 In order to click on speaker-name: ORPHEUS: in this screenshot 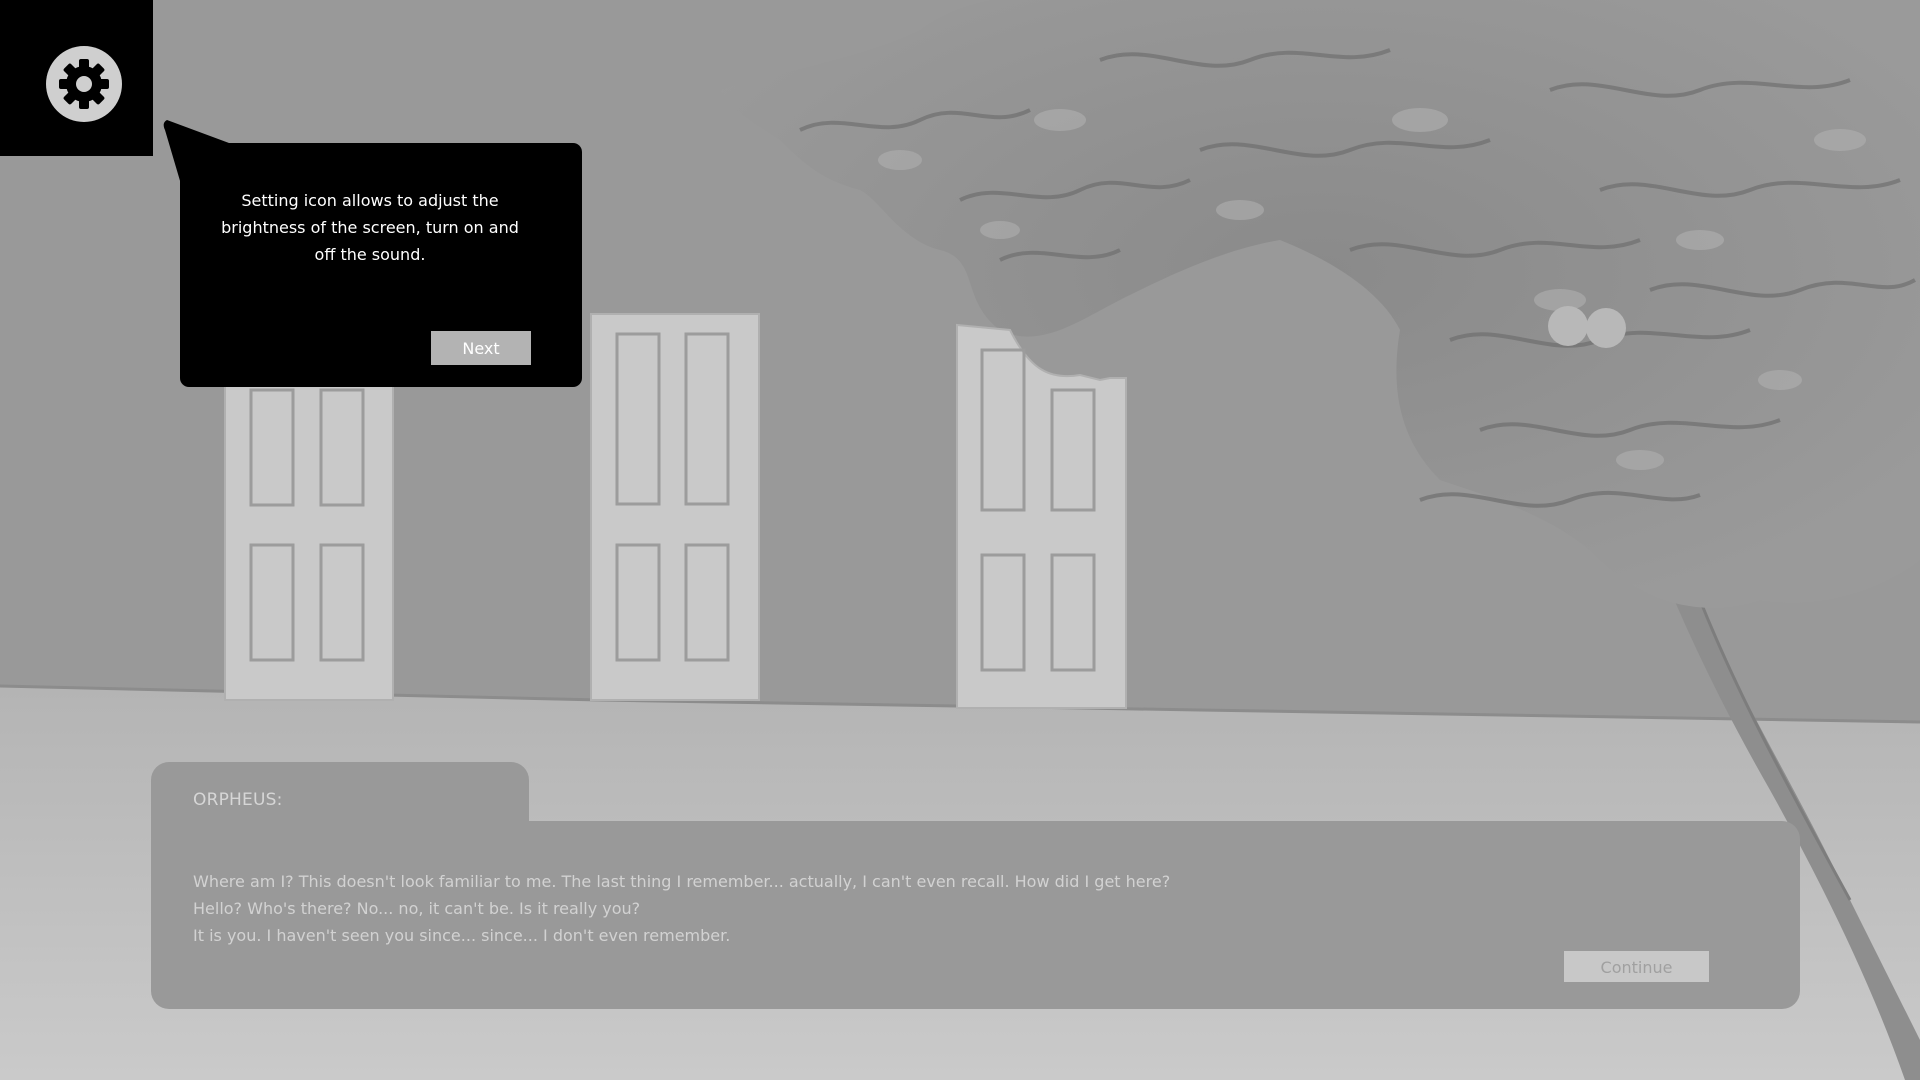, I will do `click(238, 800)`.